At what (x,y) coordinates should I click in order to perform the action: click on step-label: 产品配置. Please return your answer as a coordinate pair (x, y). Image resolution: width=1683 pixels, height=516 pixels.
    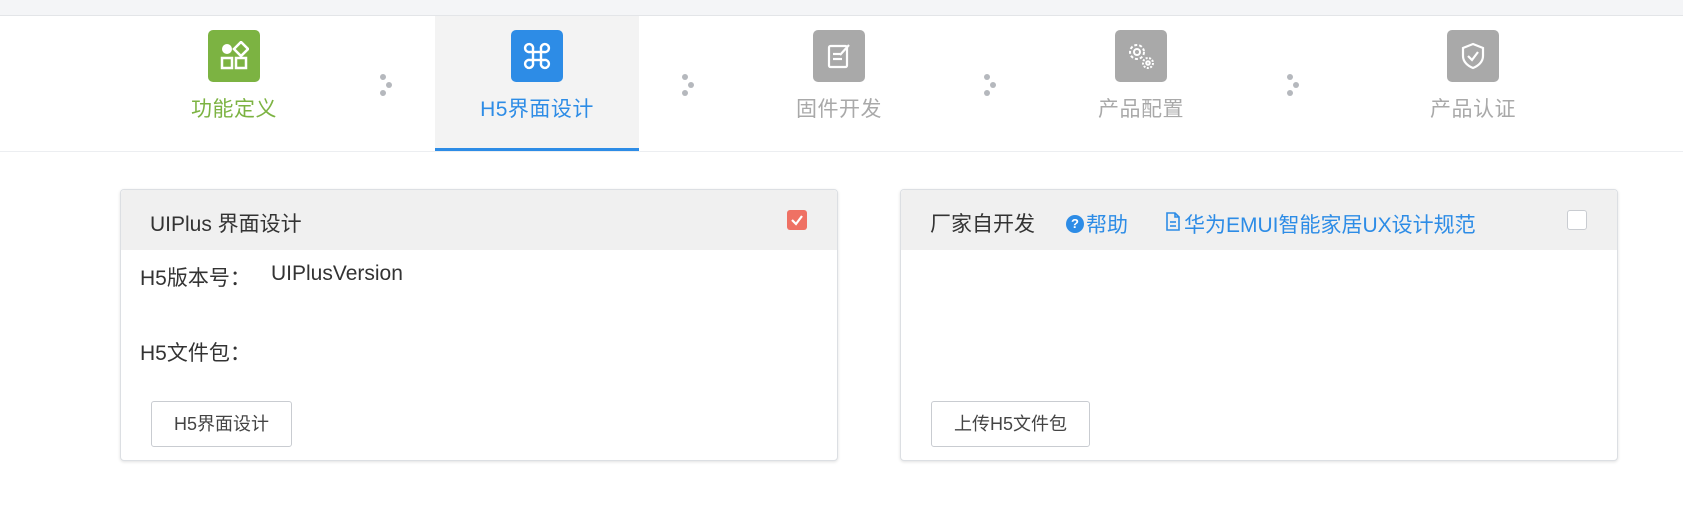
    Looking at the image, I should click on (1141, 109).